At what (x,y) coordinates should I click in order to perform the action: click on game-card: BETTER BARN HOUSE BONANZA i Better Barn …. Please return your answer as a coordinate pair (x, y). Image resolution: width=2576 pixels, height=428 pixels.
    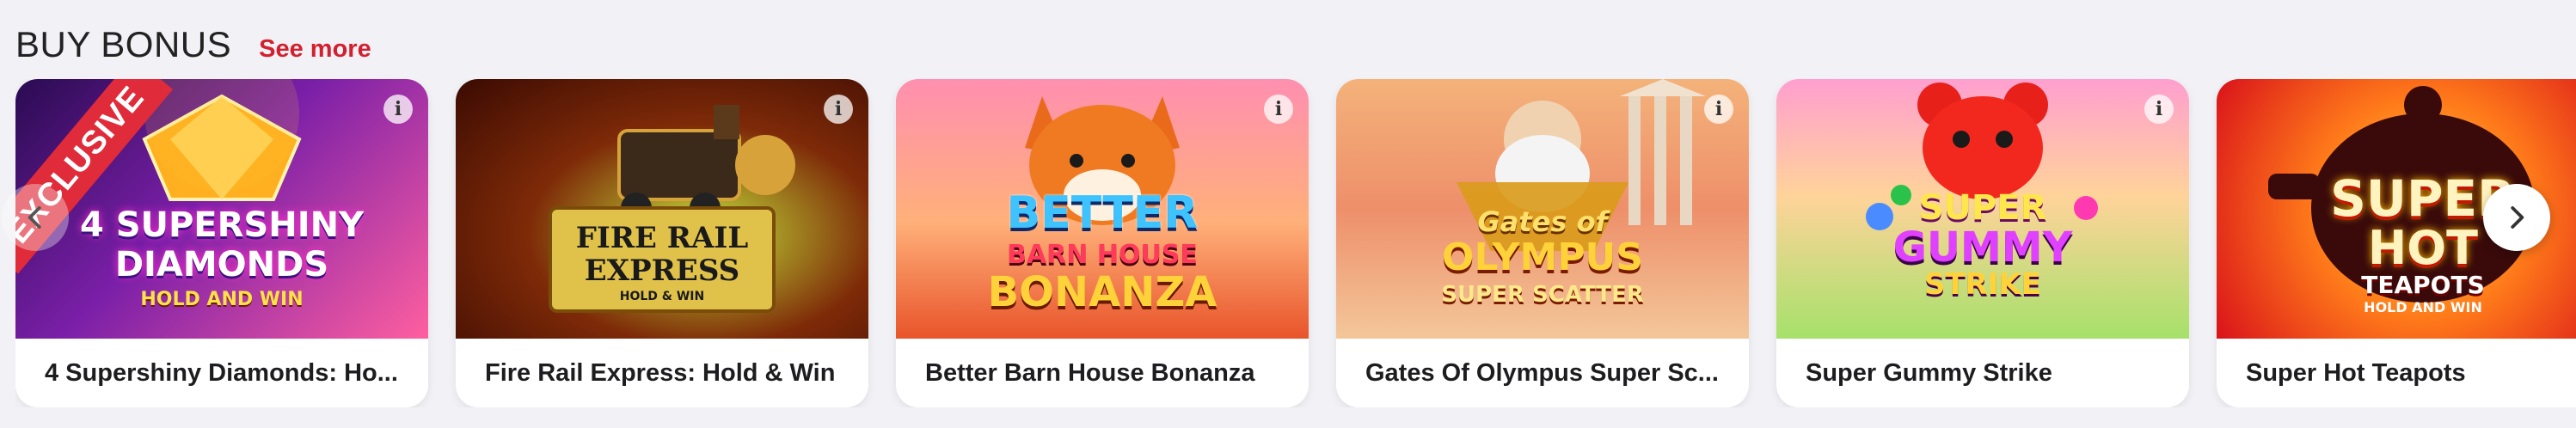
    Looking at the image, I should click on (1102, 243).